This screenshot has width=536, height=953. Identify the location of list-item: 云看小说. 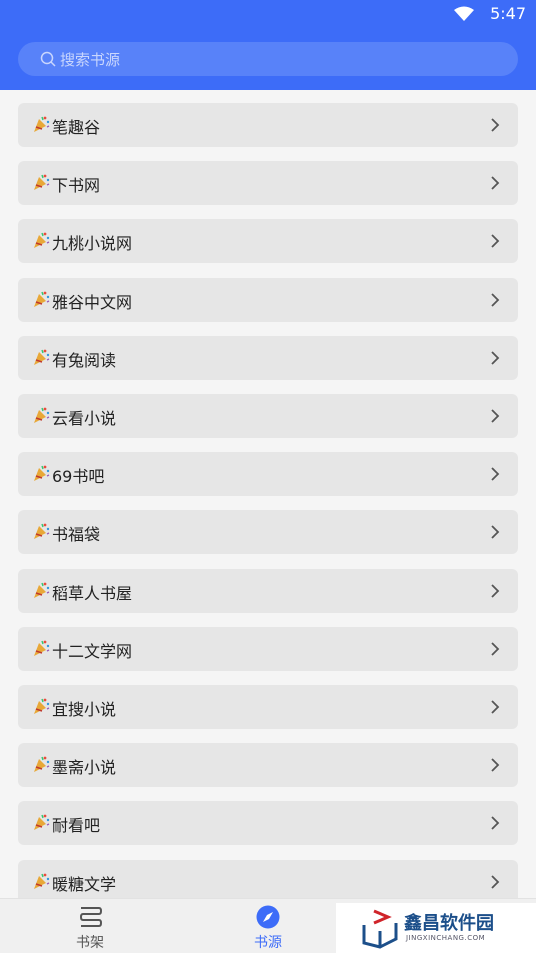
(268, 416).